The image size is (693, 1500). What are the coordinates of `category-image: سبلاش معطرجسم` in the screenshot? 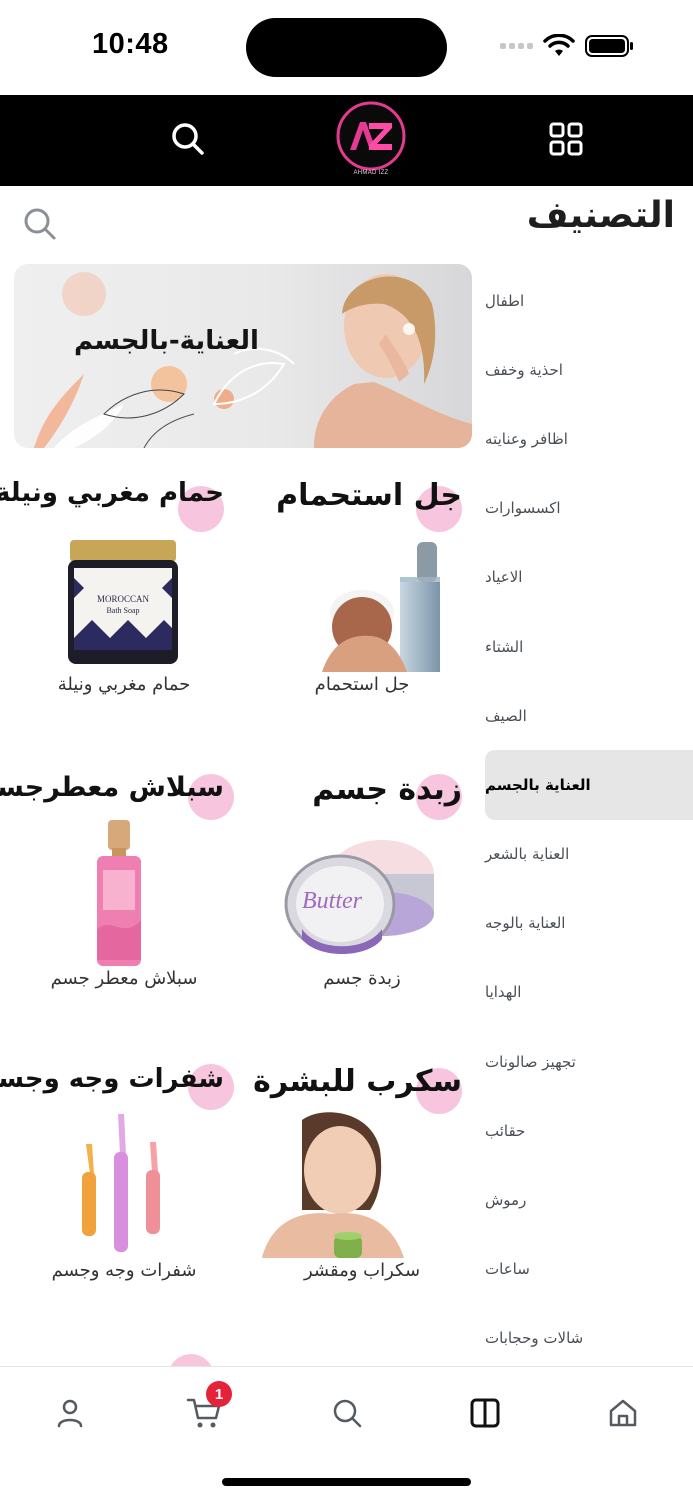 It's located at (117, 869).